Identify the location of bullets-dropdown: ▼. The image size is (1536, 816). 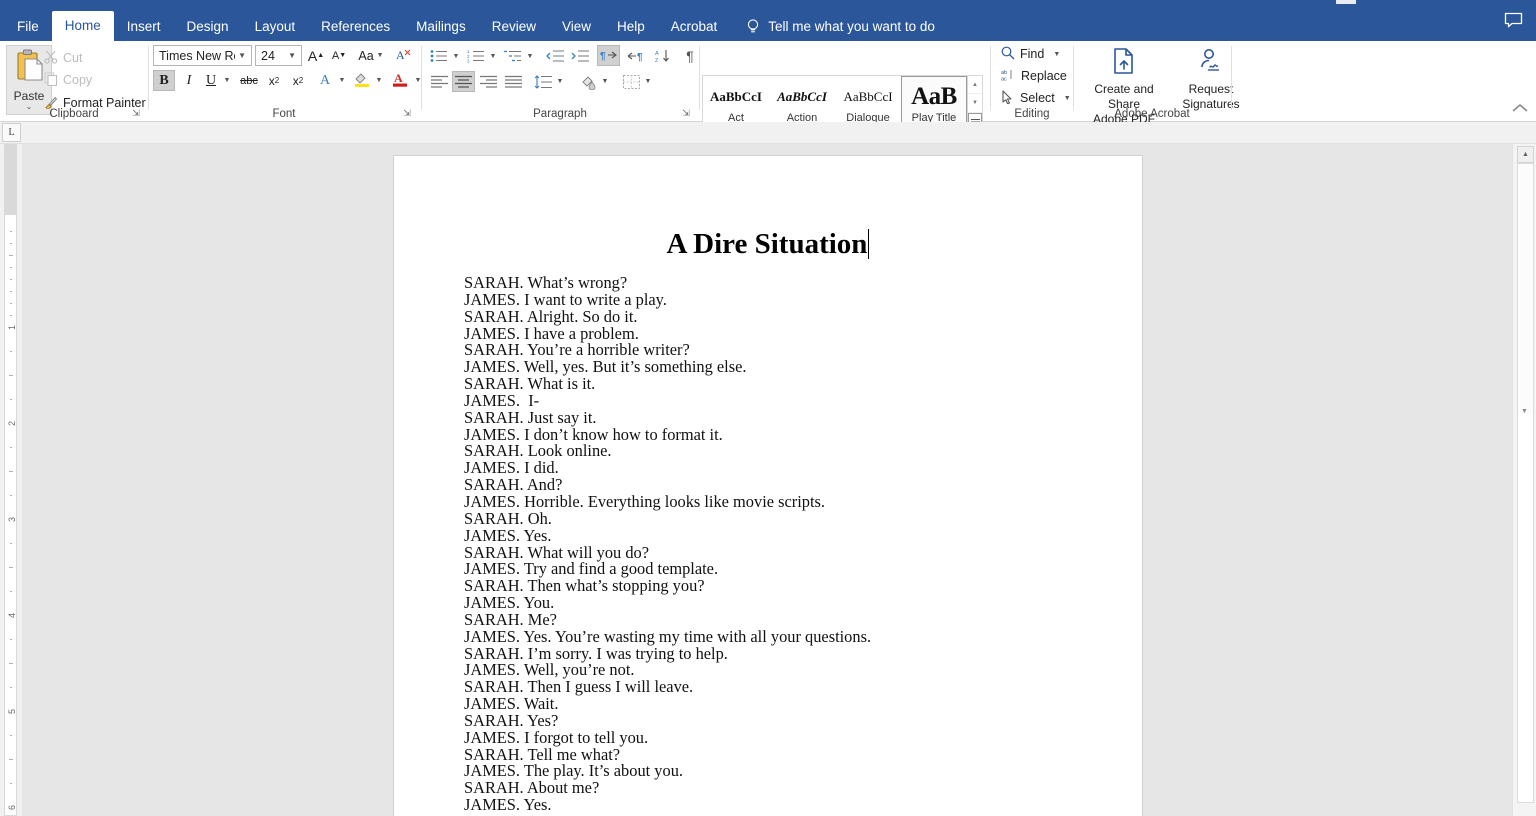
(456, 56).